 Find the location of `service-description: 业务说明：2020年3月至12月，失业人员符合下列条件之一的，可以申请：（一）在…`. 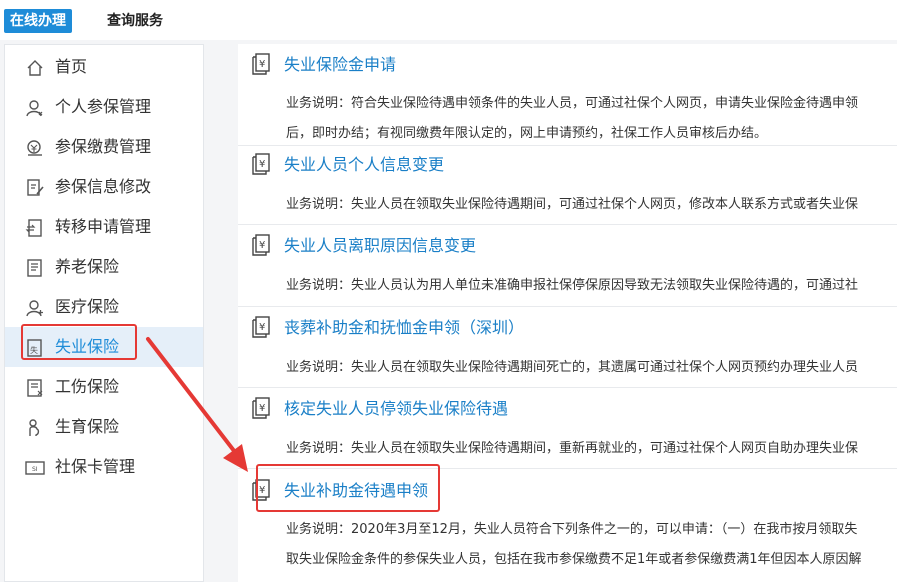

service-description: 业务说明：2020年3月至12月，失业人员符合下列条件之一的，可以申请：（一）在… is located at coordinates (572, 529).